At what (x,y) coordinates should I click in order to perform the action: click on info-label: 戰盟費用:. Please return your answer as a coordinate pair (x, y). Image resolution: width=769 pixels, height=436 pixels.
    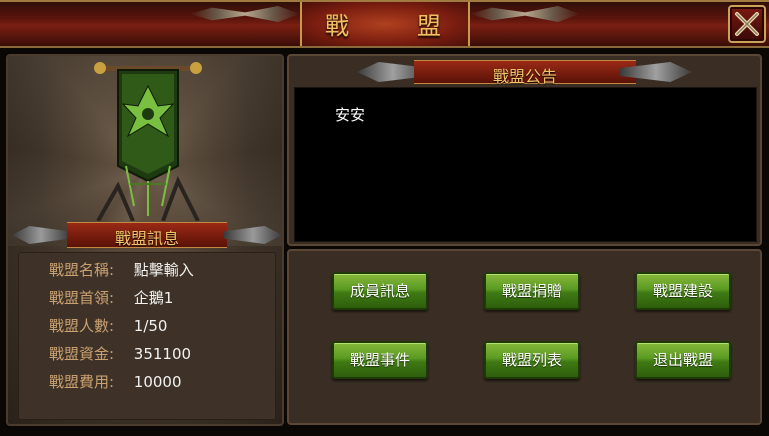
    Looking at the image, I should click on (82, 382).